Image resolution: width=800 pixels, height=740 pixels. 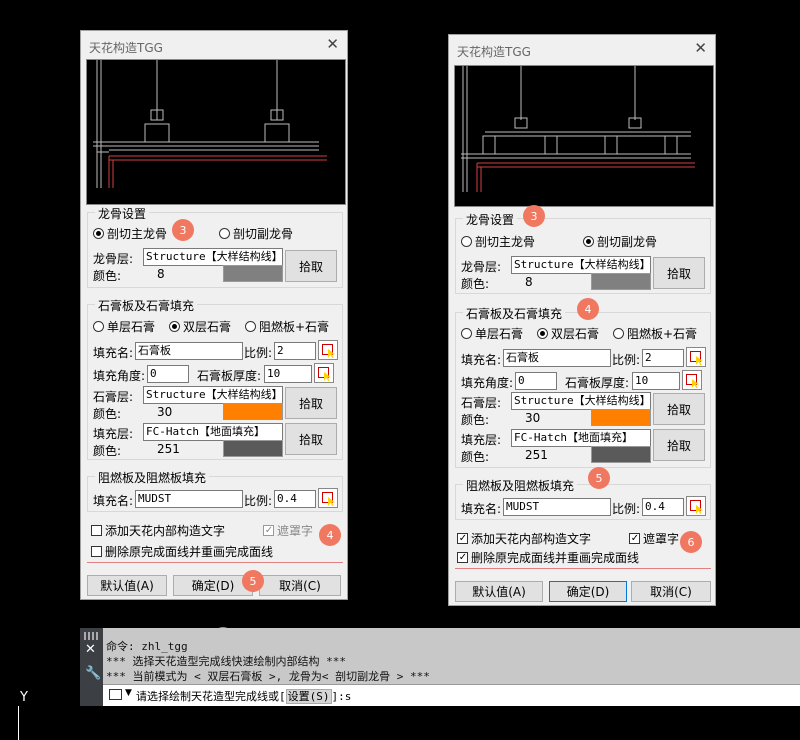 I want to click on chevron-down-icon: ▼, so click(x=128, y=693).